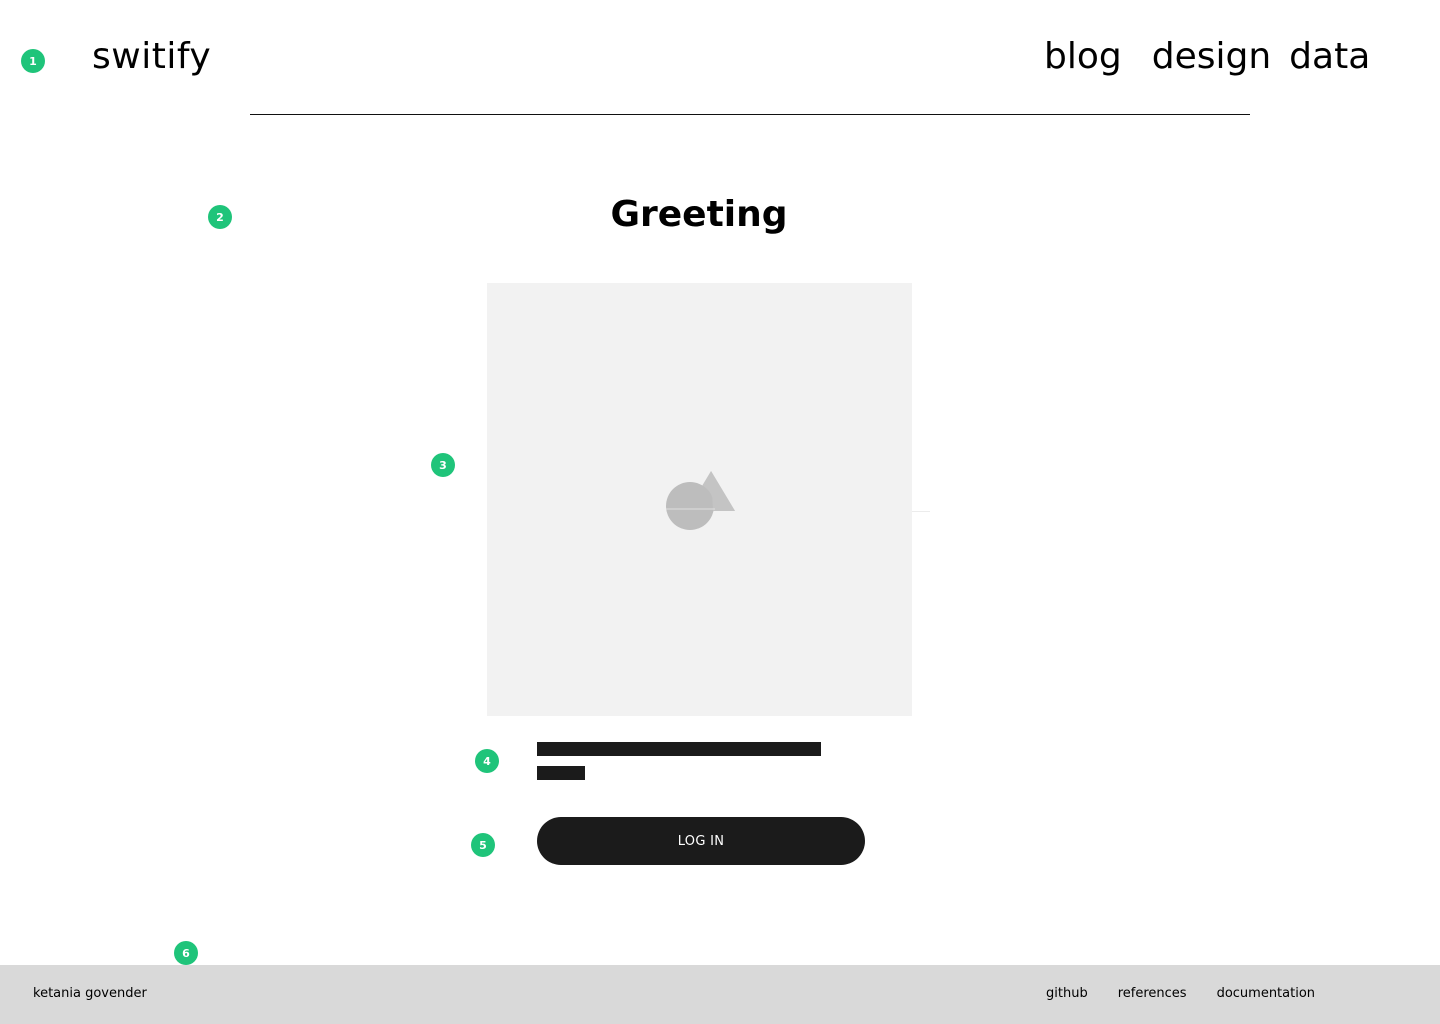 The width and height of the screenshot is (1440, 1024). I want to click on footer-link-documentation: documentation, so click(1266, 993).